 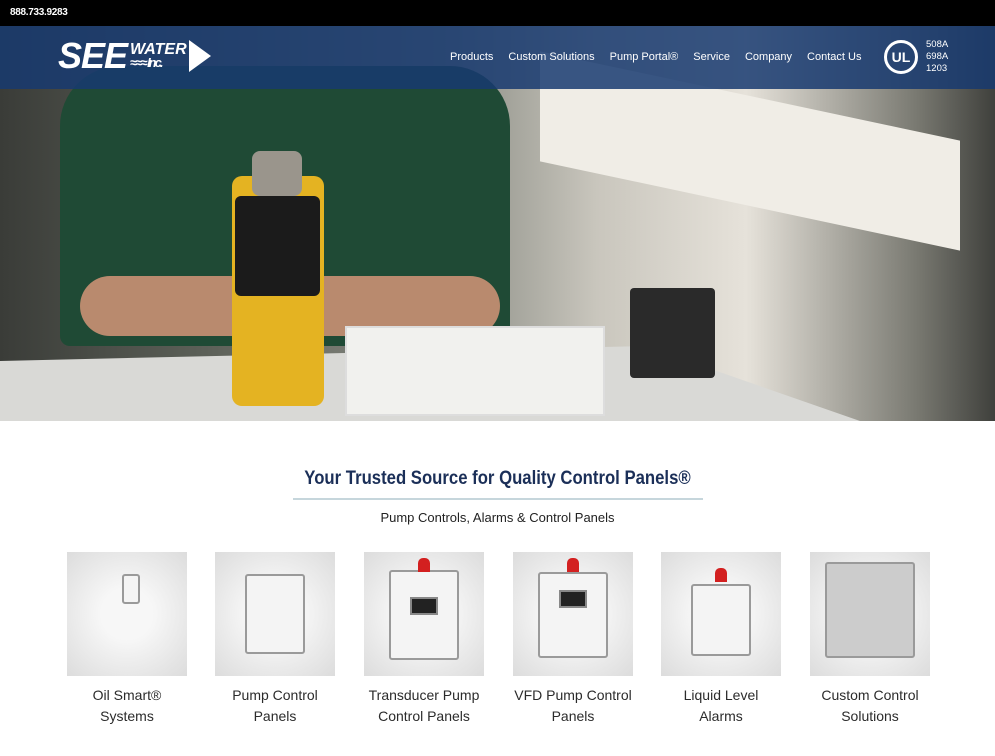 What do you see at coordinates (937, 68) in the screenshot?
I see `ul-code: 1203` at bounding box center [937, 68].